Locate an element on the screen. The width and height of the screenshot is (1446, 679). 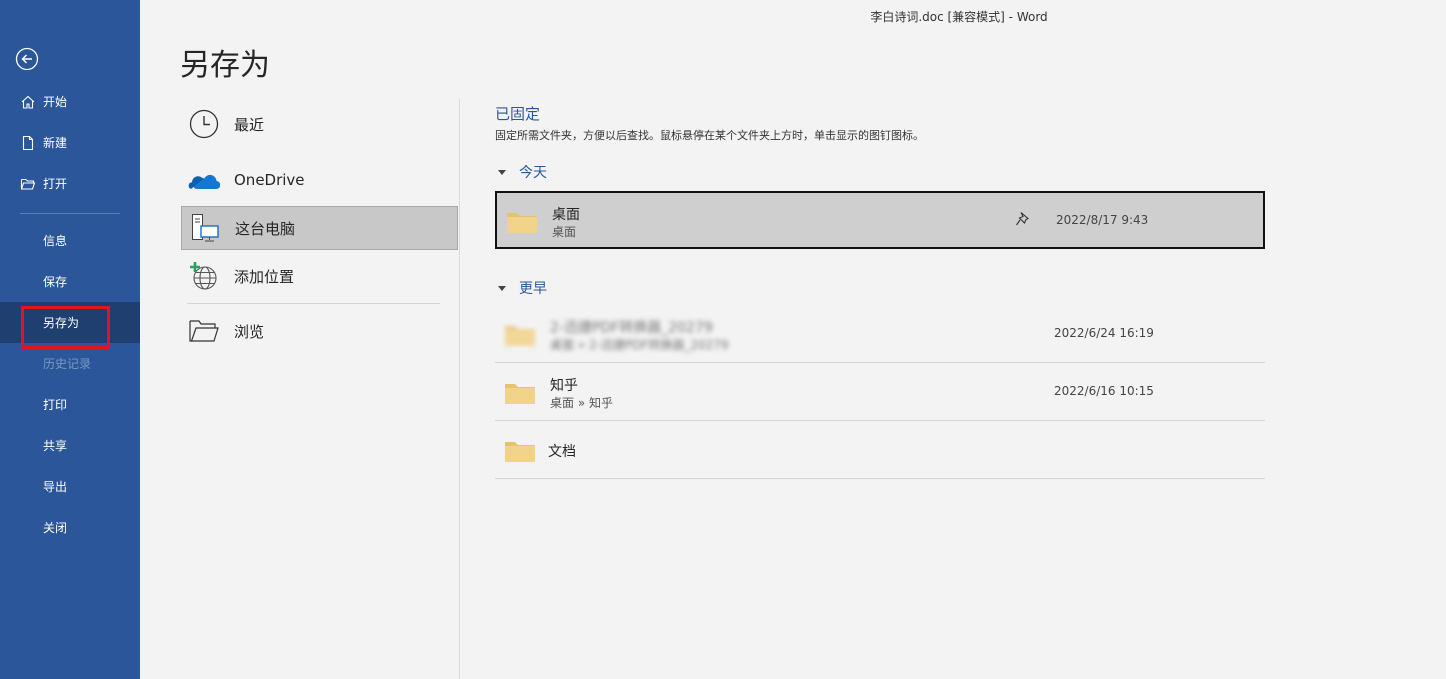
page-title: 另存为 is located at coordinates (225, 65).